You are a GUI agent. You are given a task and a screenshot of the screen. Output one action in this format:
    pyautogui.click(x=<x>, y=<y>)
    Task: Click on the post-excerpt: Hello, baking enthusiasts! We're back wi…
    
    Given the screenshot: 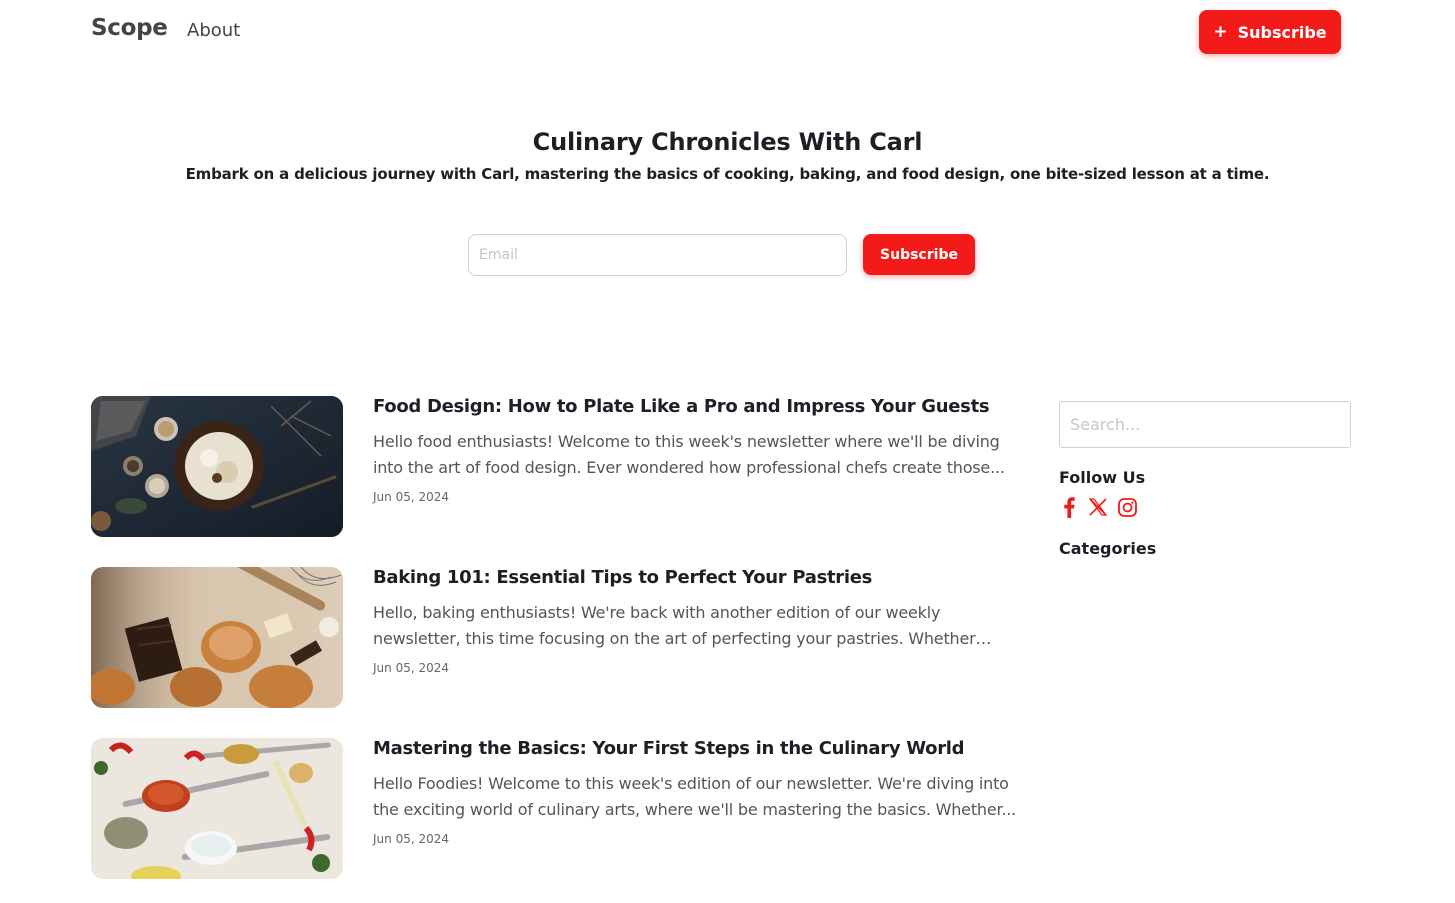 What is the action you would take?
    pyautogui.click(x=674, y=625)
    